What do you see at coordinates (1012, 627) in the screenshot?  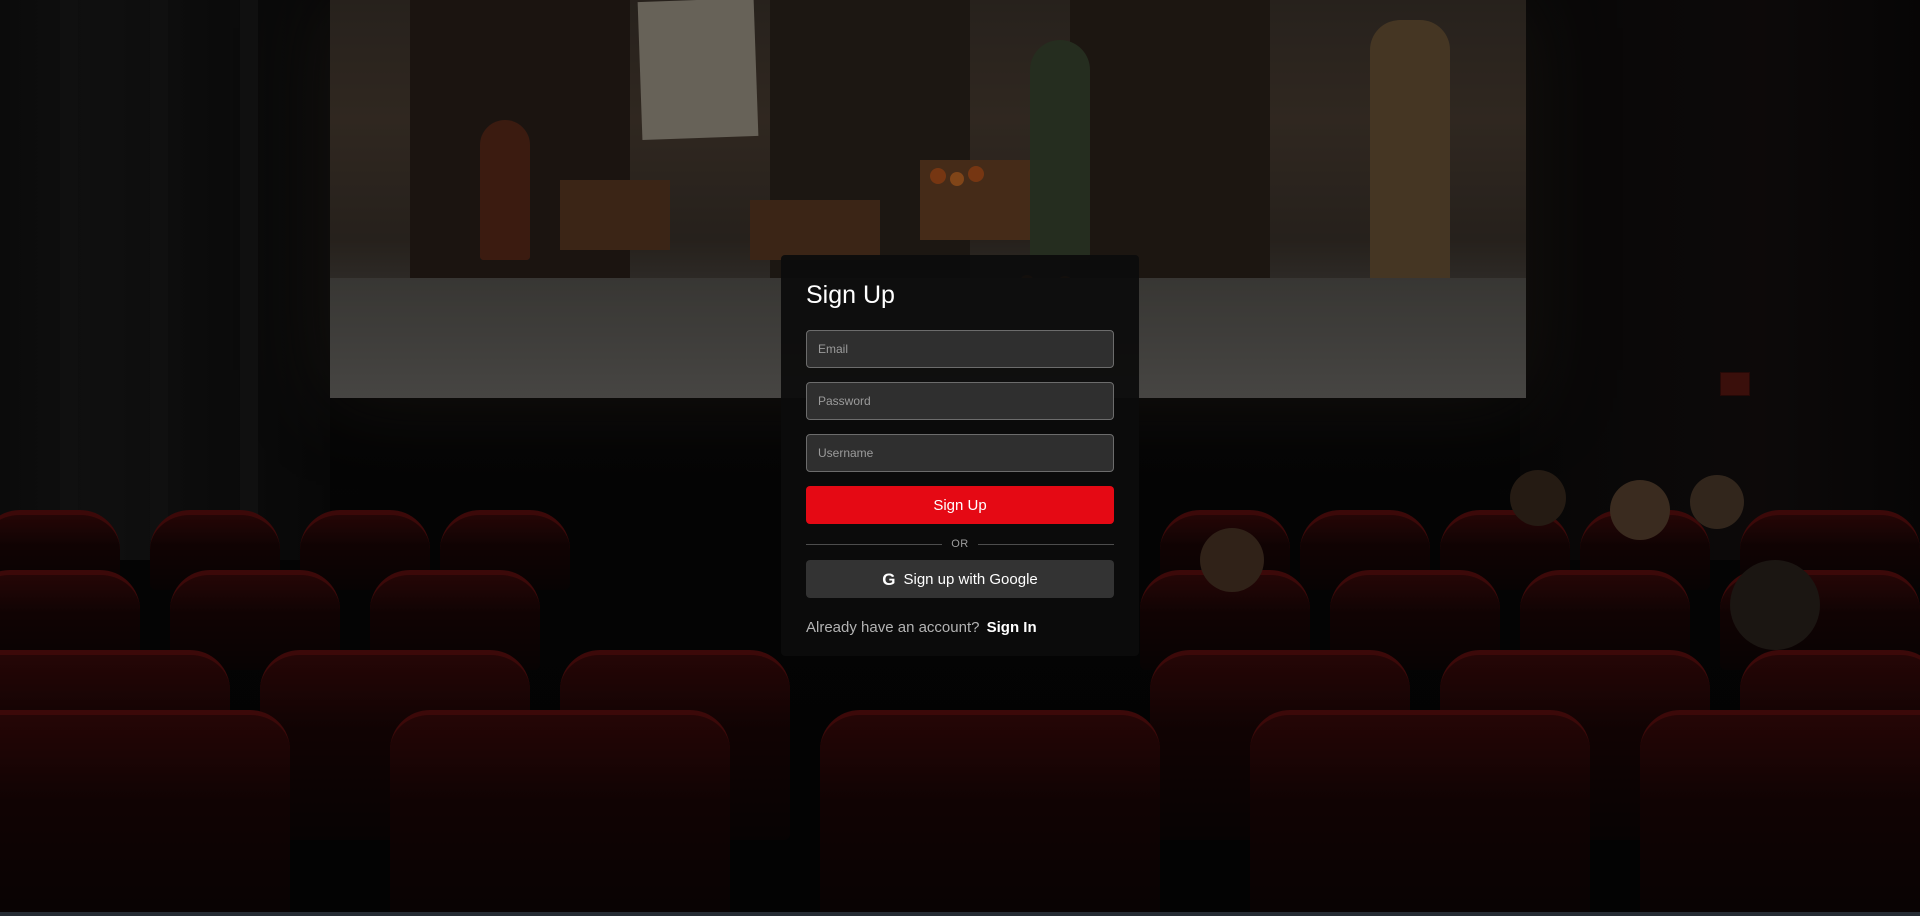 I see `signin-link: Sign In` at bounding box center [1012, 627].